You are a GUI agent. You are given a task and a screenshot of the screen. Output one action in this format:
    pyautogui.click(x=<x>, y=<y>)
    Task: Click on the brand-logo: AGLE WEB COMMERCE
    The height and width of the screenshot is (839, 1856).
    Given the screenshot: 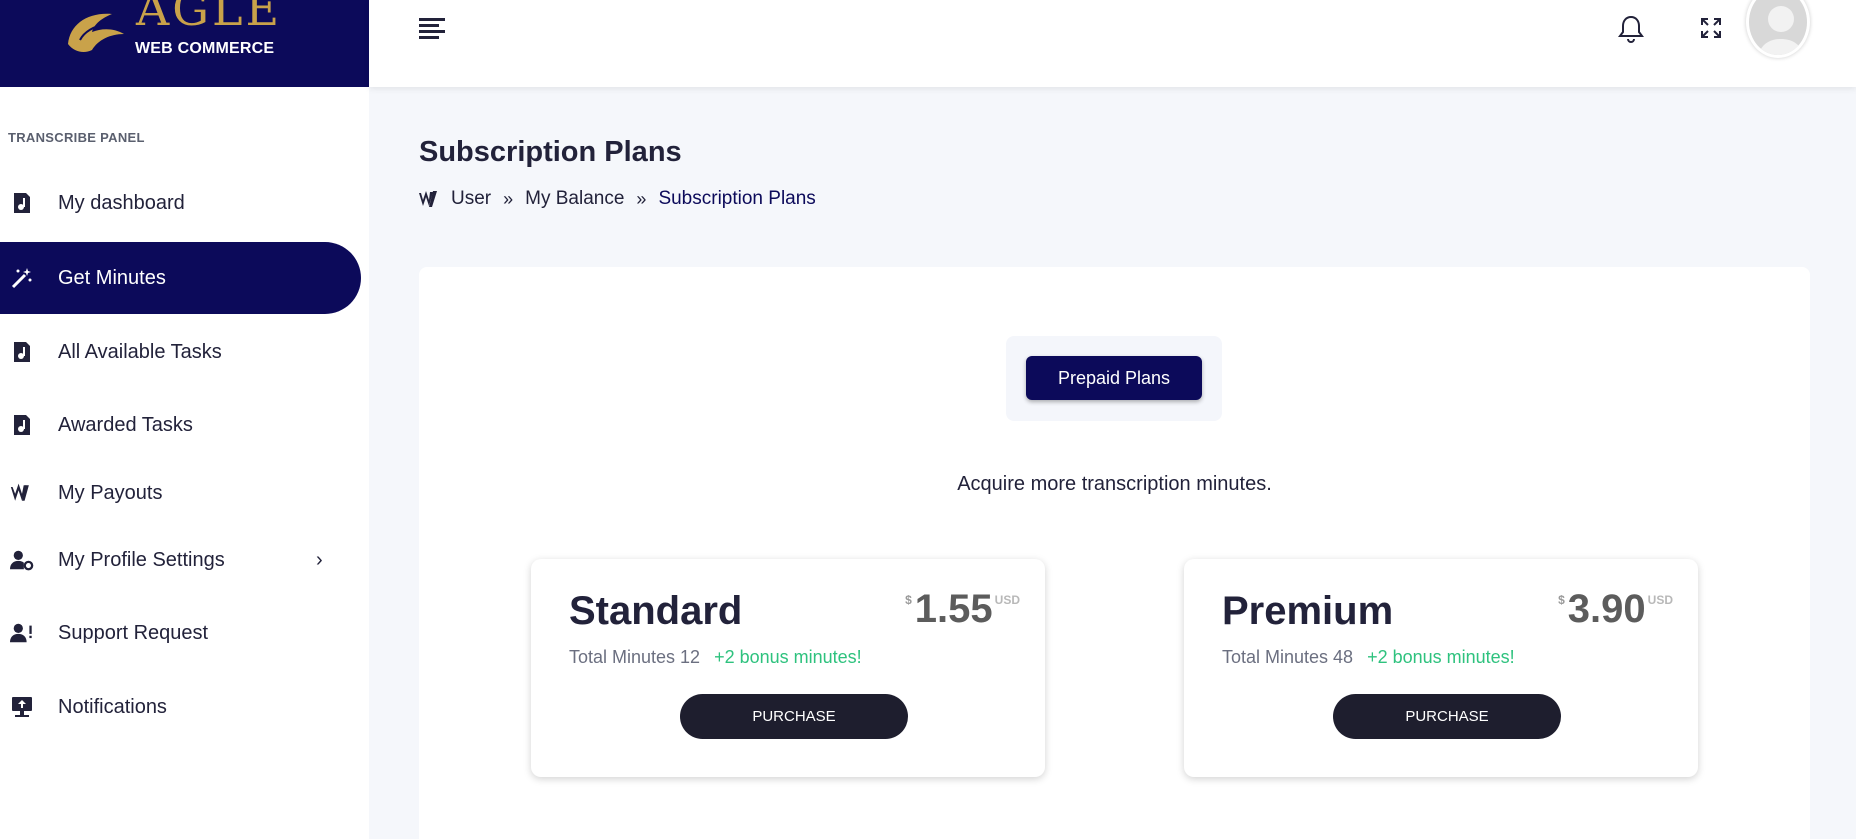 What is the action you would take?
    pyautogui.click(x=184, y=43)
    